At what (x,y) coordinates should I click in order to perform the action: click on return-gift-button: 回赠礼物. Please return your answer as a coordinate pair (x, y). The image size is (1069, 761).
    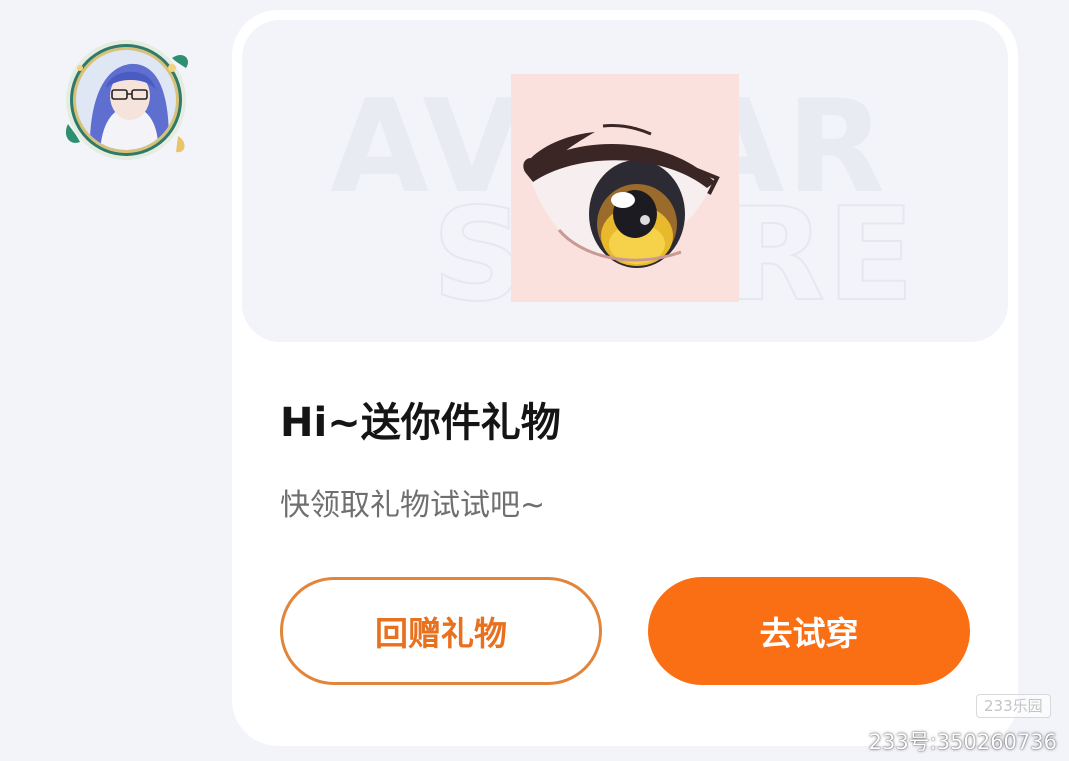
    Looking at the image, I should click on (441, 631).